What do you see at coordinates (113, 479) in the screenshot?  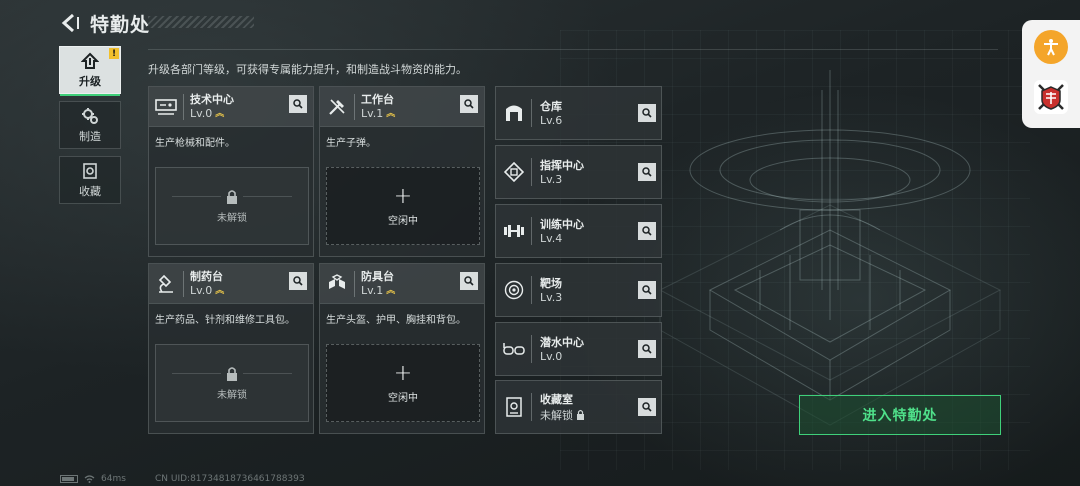 I see `ping-value: 64ms` at bounding box center [113, 479].